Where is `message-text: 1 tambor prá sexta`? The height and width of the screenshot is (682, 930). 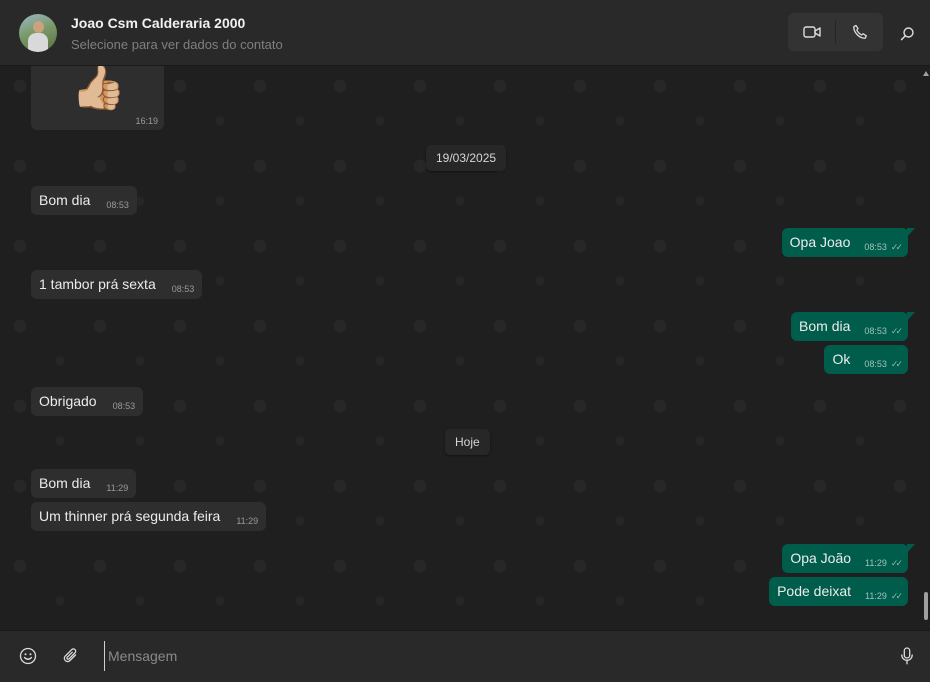
message-text: 1 tambor prá sexta is located at coordinates (97, 284).